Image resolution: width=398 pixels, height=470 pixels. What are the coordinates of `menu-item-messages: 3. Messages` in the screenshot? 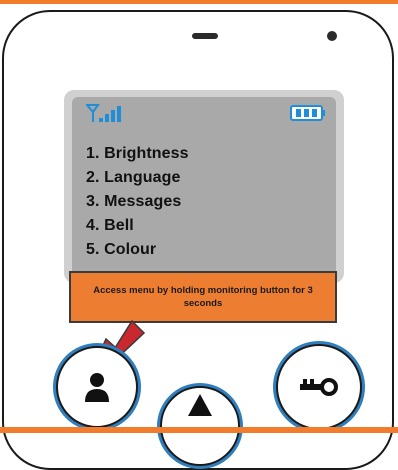 It's located at (137, 202).